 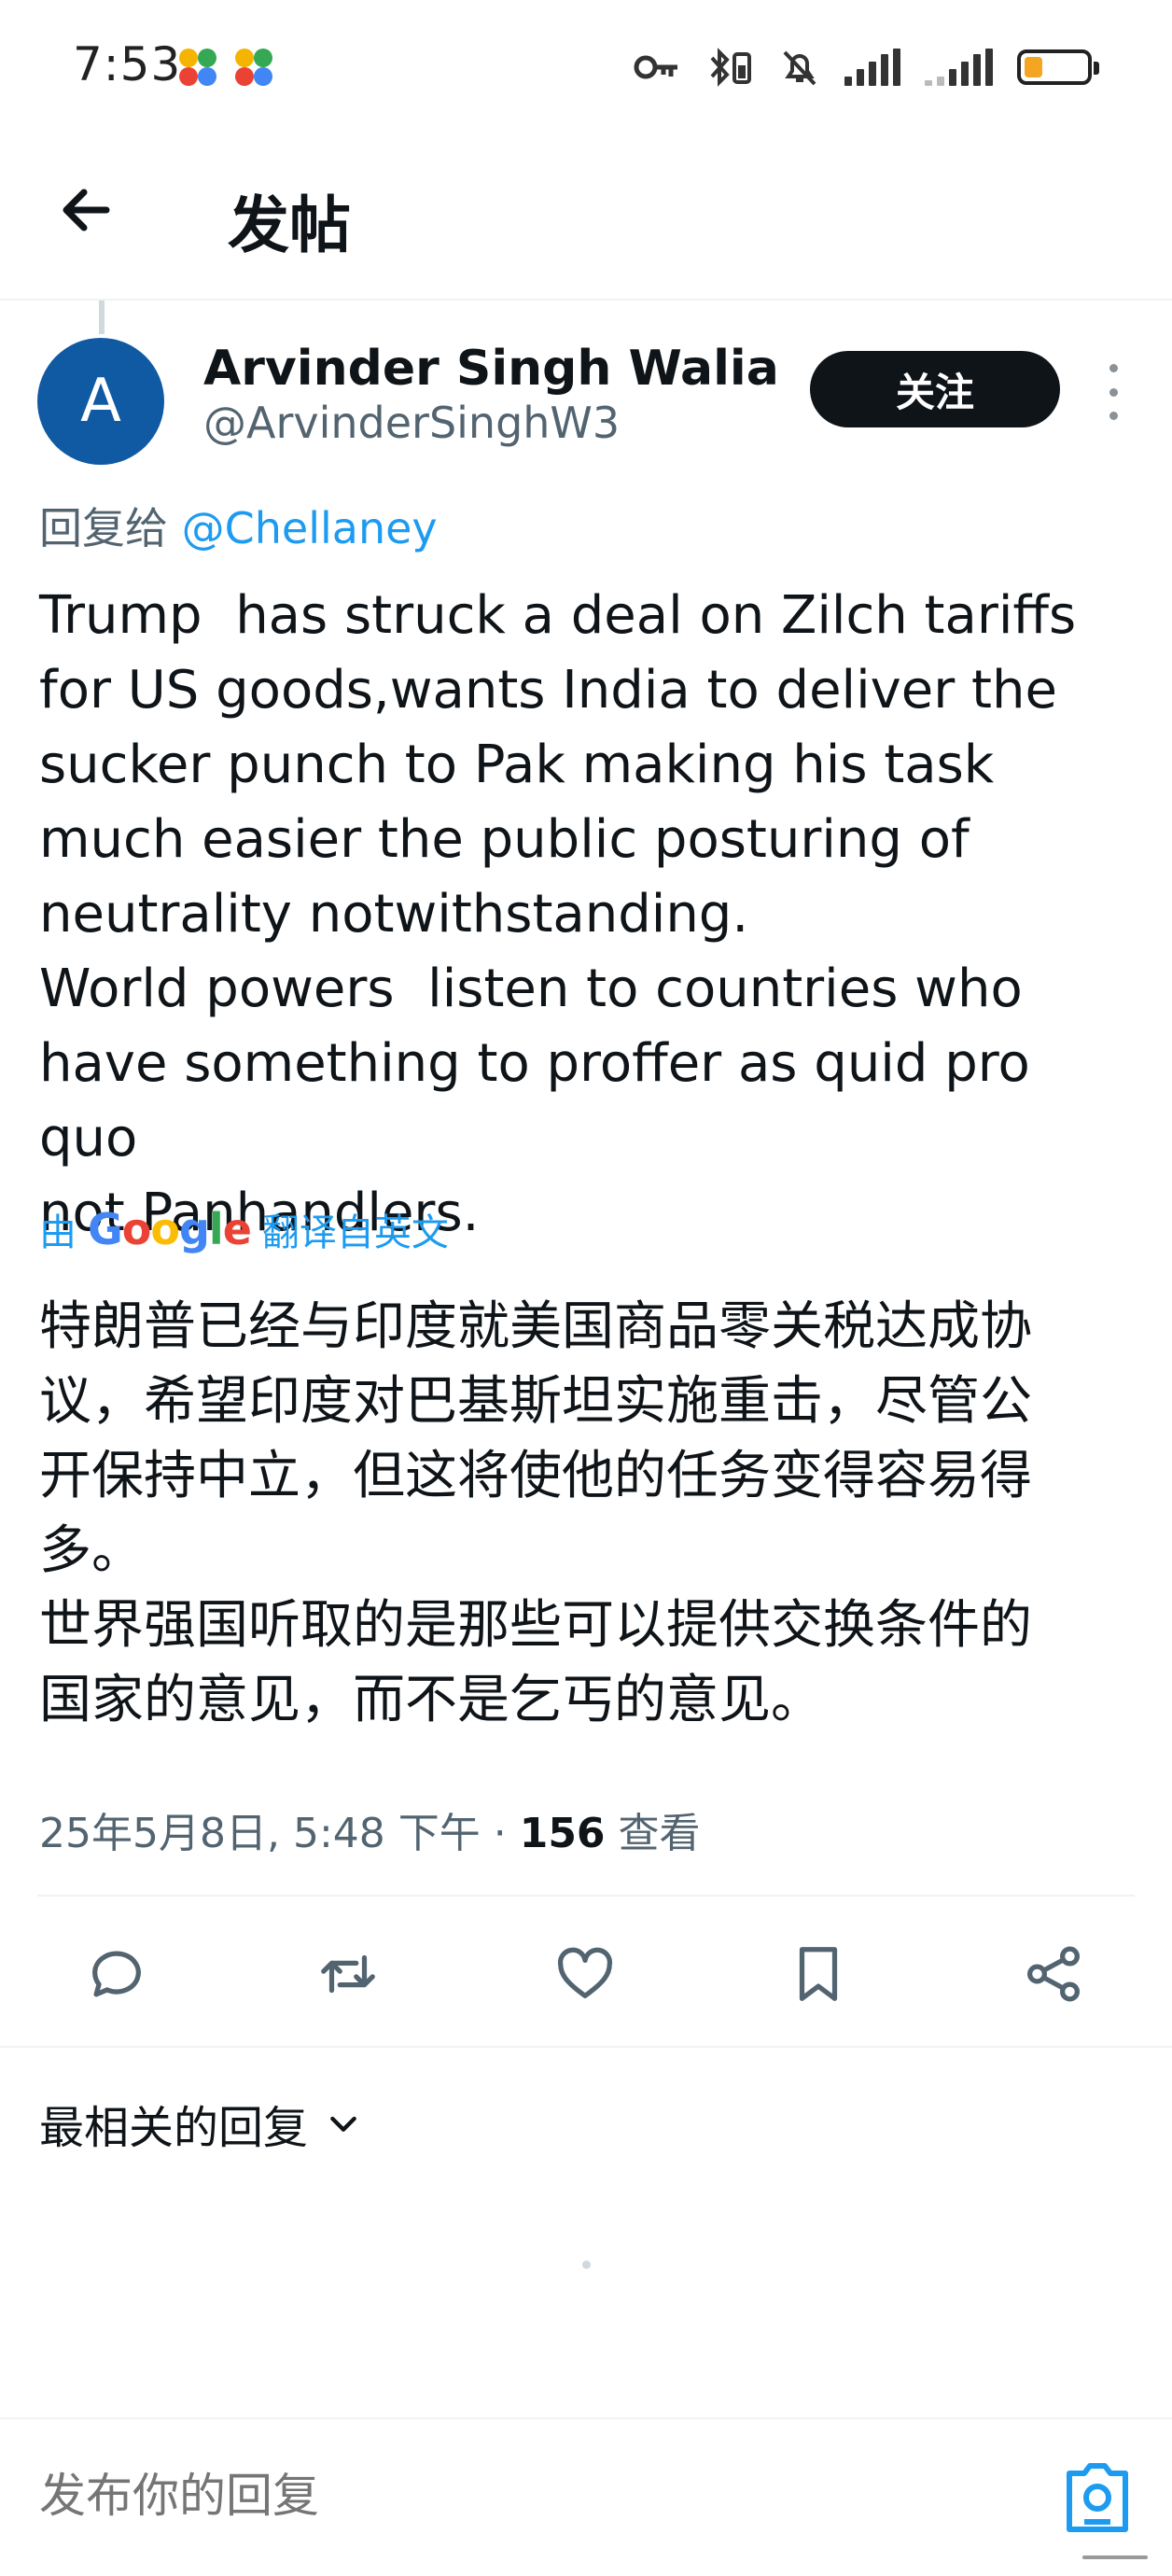 I want to click on reply-sort-dropdown: 最相关的回复, so click(x=200, y=2123).